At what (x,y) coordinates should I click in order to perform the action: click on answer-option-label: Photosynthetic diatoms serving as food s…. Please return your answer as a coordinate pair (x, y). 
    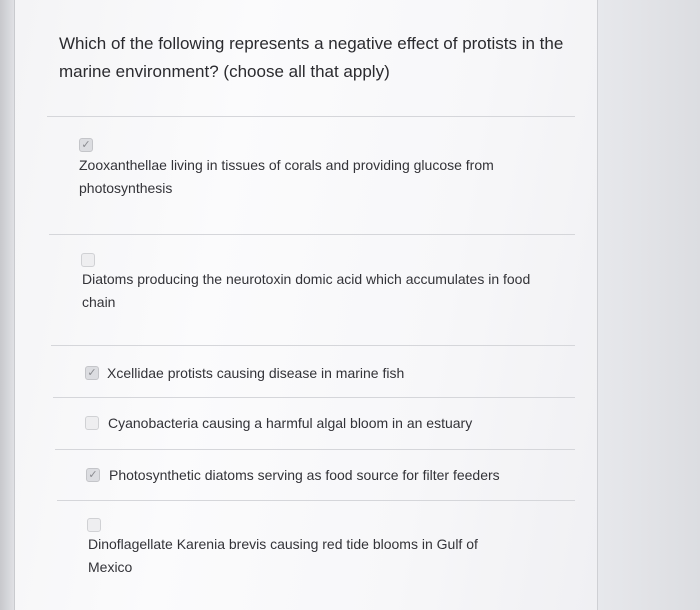
    Looking at the image, I should click on (304, 475).